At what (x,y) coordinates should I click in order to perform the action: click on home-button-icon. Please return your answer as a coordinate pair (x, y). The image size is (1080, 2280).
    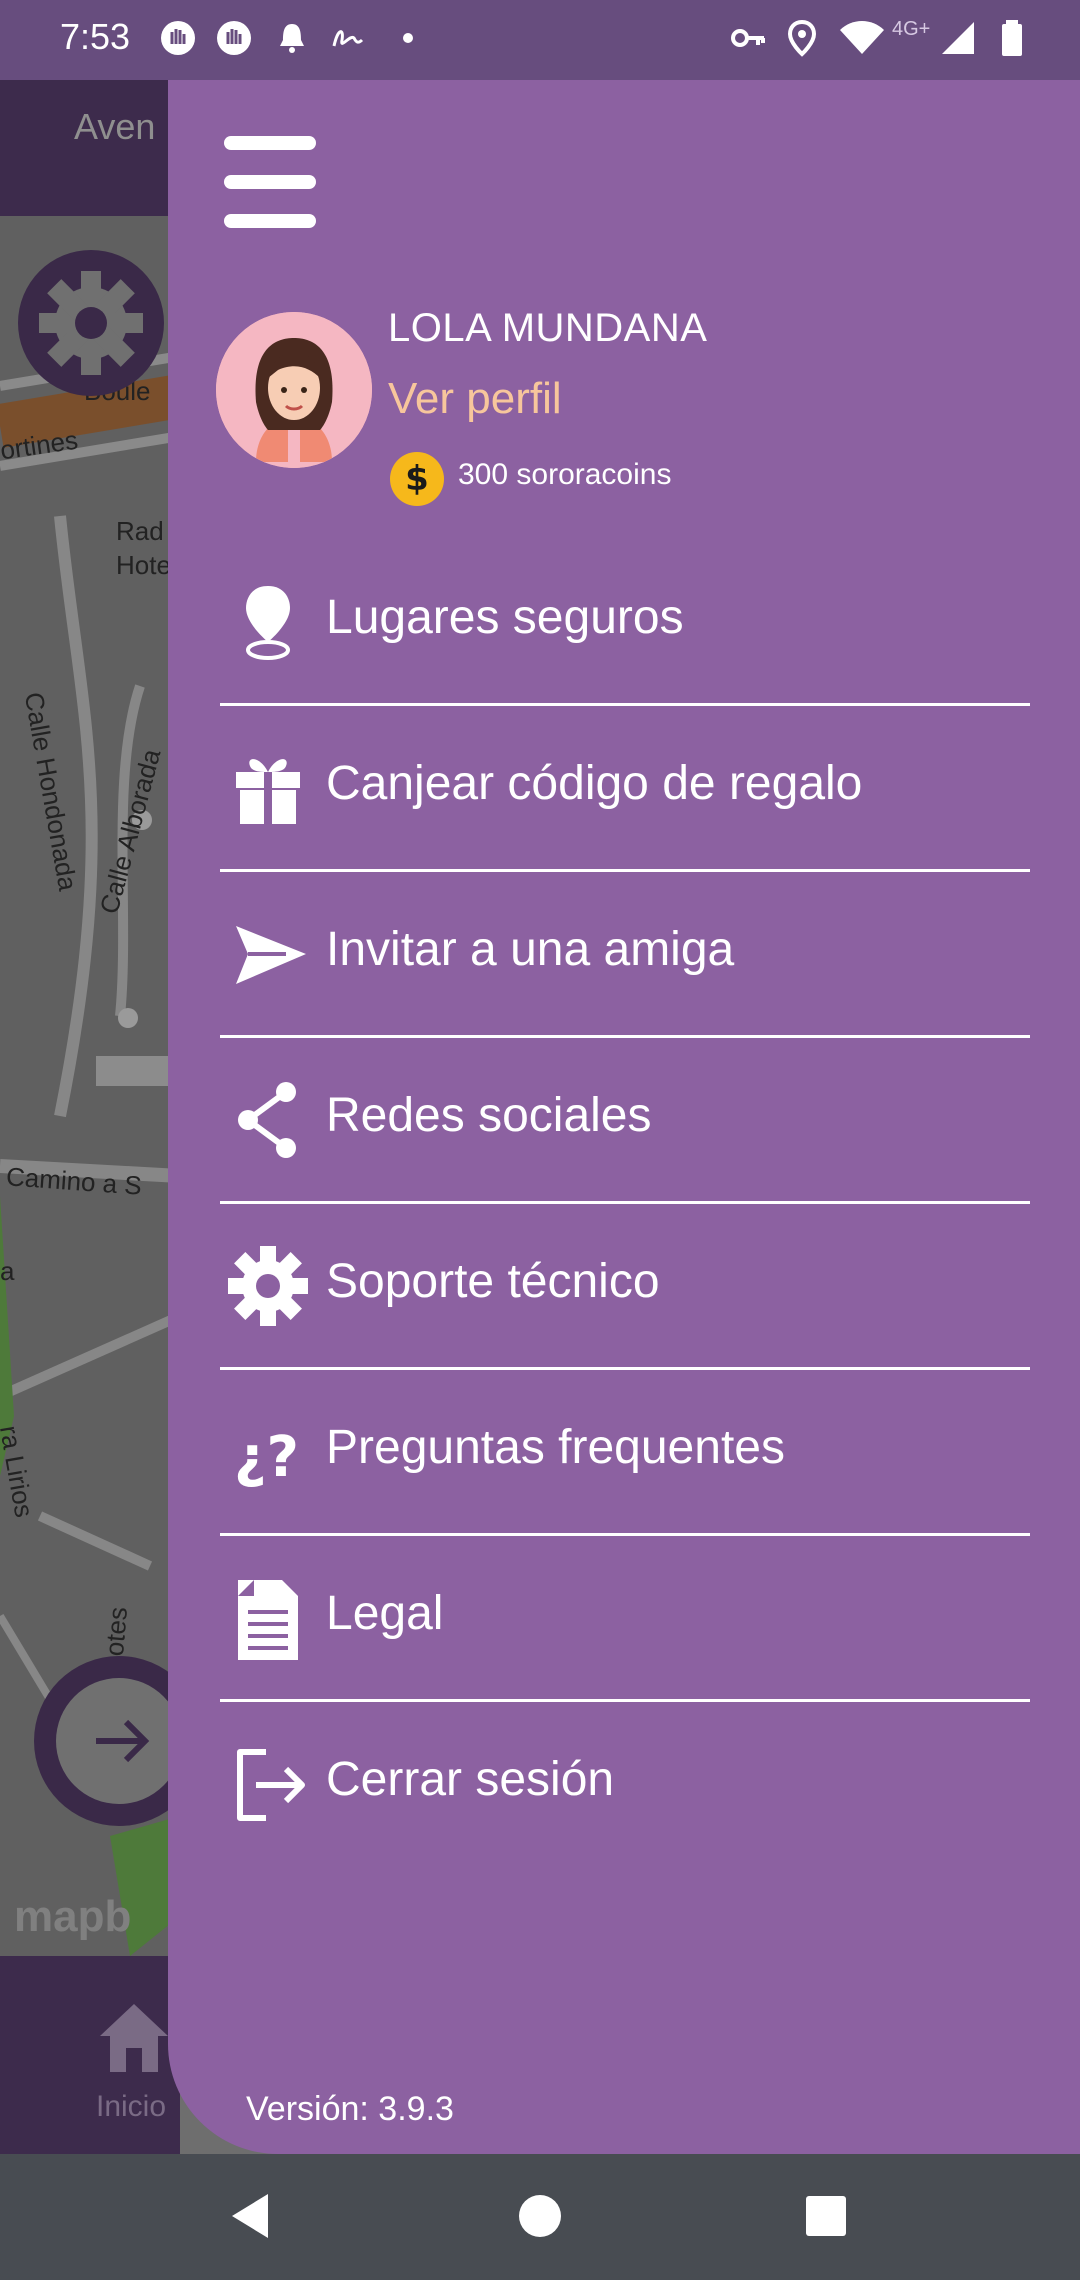
    Looking at the image, I should click on (540, 2216).